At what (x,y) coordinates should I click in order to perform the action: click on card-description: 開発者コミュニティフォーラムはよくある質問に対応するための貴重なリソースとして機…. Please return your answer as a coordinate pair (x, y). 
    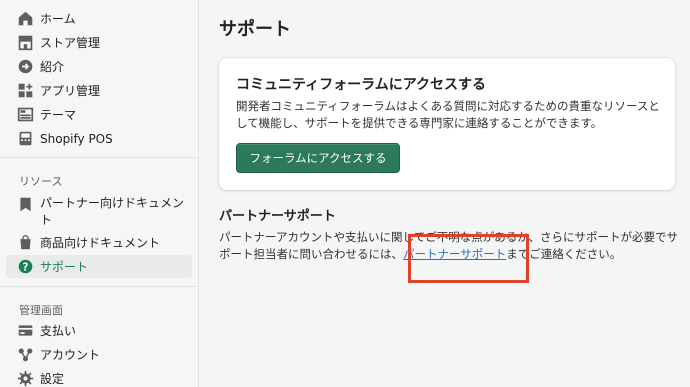
    Looking at the image, I should click on (448, 114).